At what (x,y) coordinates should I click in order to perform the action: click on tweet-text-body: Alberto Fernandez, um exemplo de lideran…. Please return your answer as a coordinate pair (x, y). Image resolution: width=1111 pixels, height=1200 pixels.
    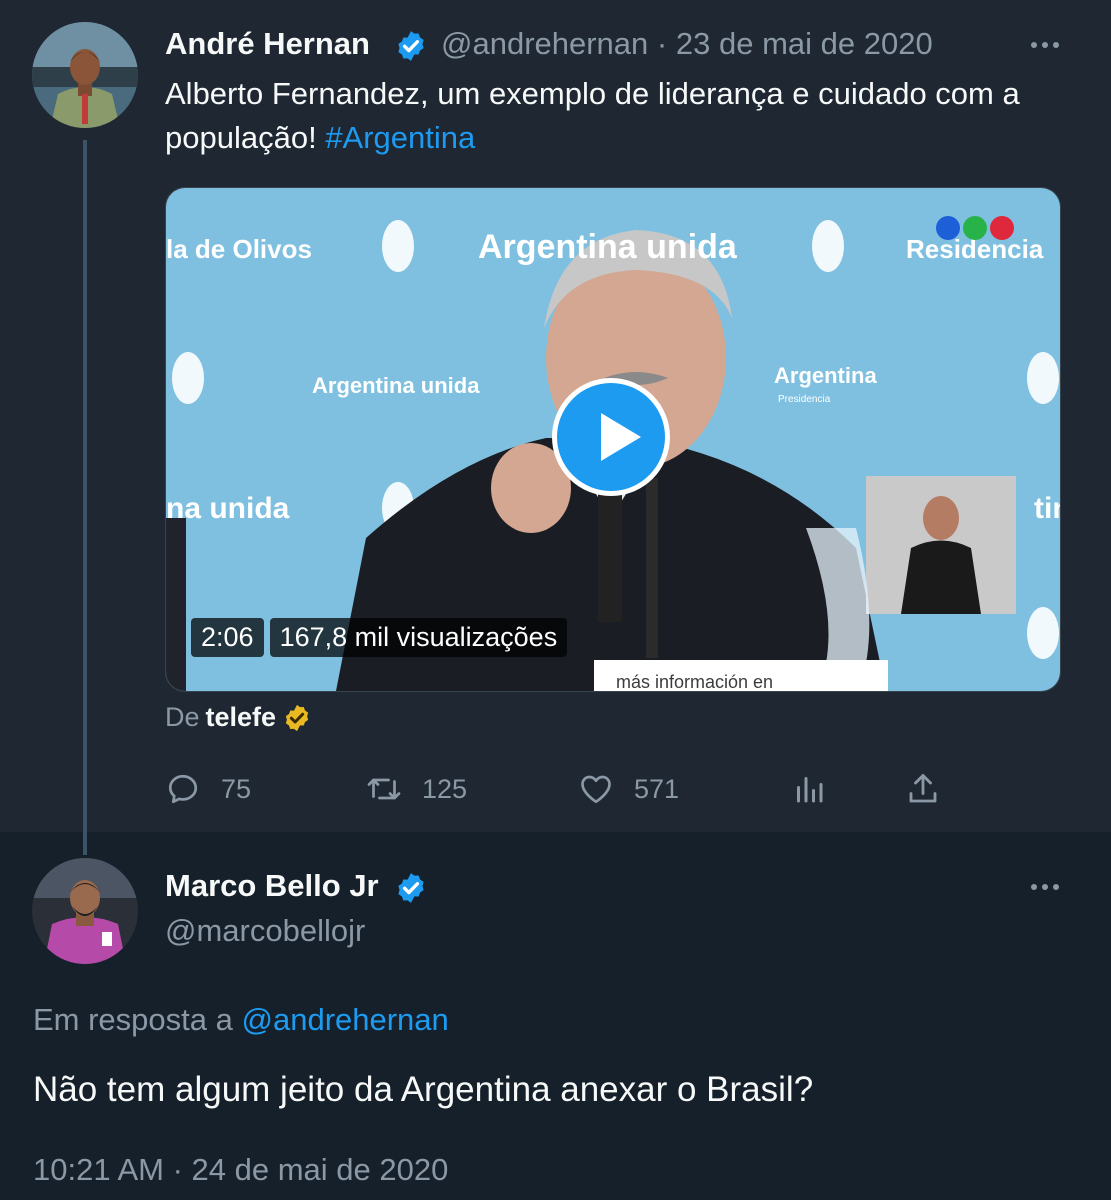
    Looking at the image, I should click on (592, 115).